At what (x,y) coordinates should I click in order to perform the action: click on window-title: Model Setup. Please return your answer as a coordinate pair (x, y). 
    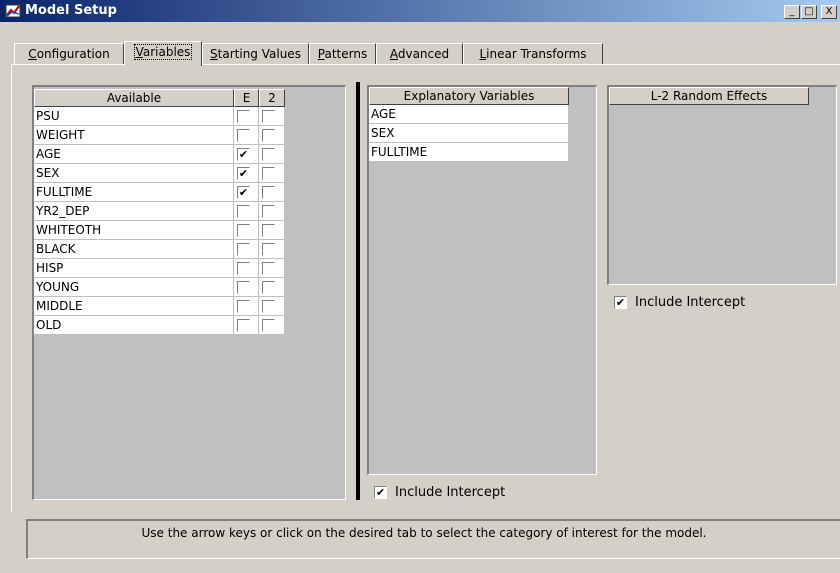
    Looking at the image, I should click on (71, 10).